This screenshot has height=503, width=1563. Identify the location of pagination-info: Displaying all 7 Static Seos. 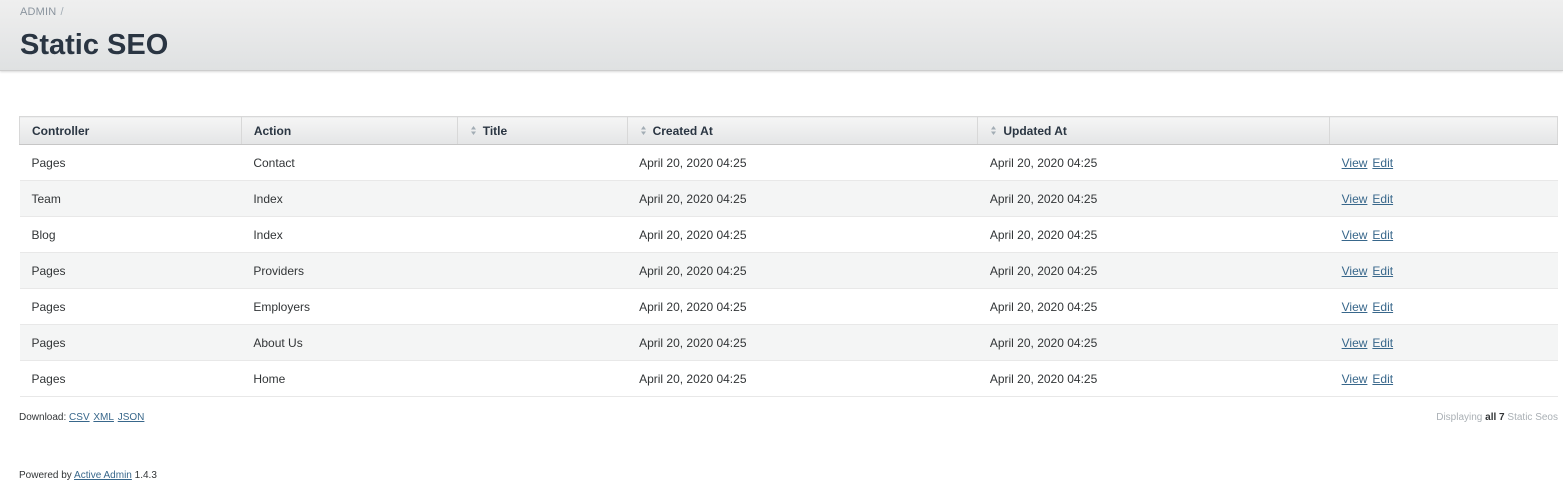
(1497, 417).